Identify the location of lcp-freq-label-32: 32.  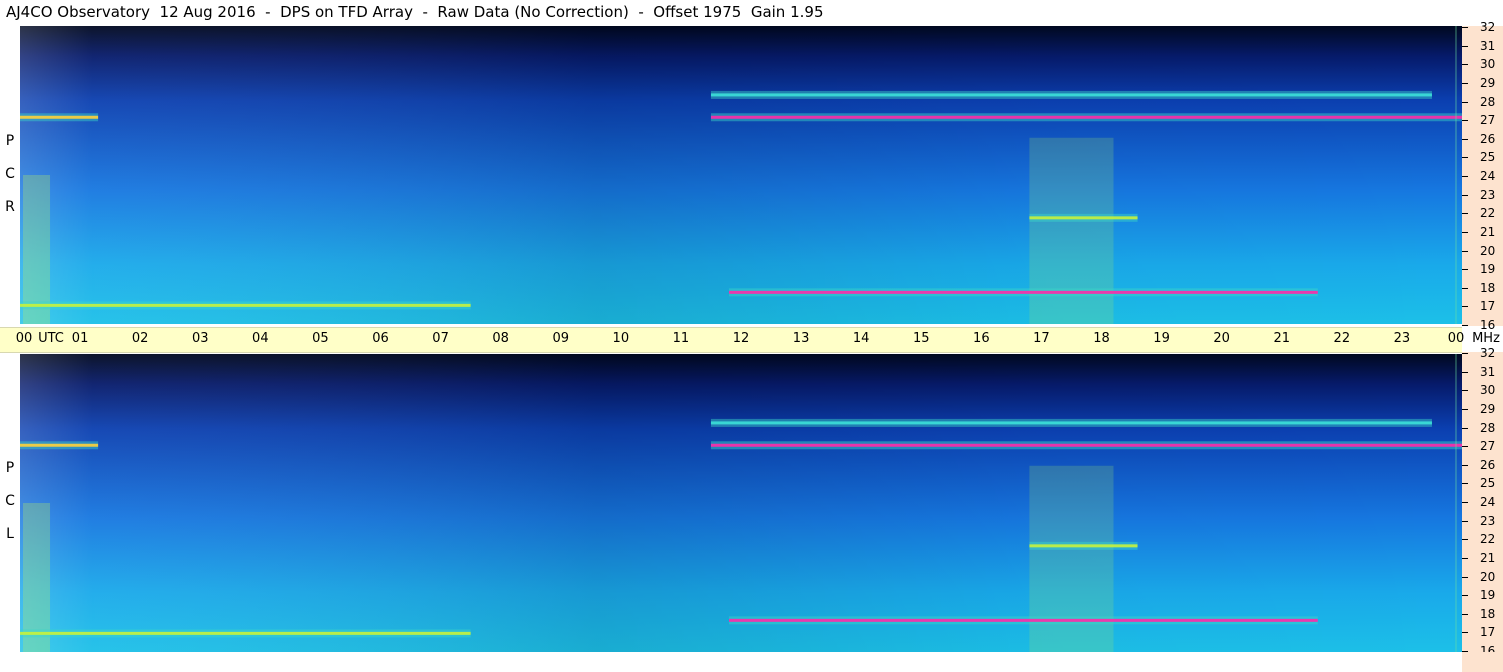
(1488, 353).